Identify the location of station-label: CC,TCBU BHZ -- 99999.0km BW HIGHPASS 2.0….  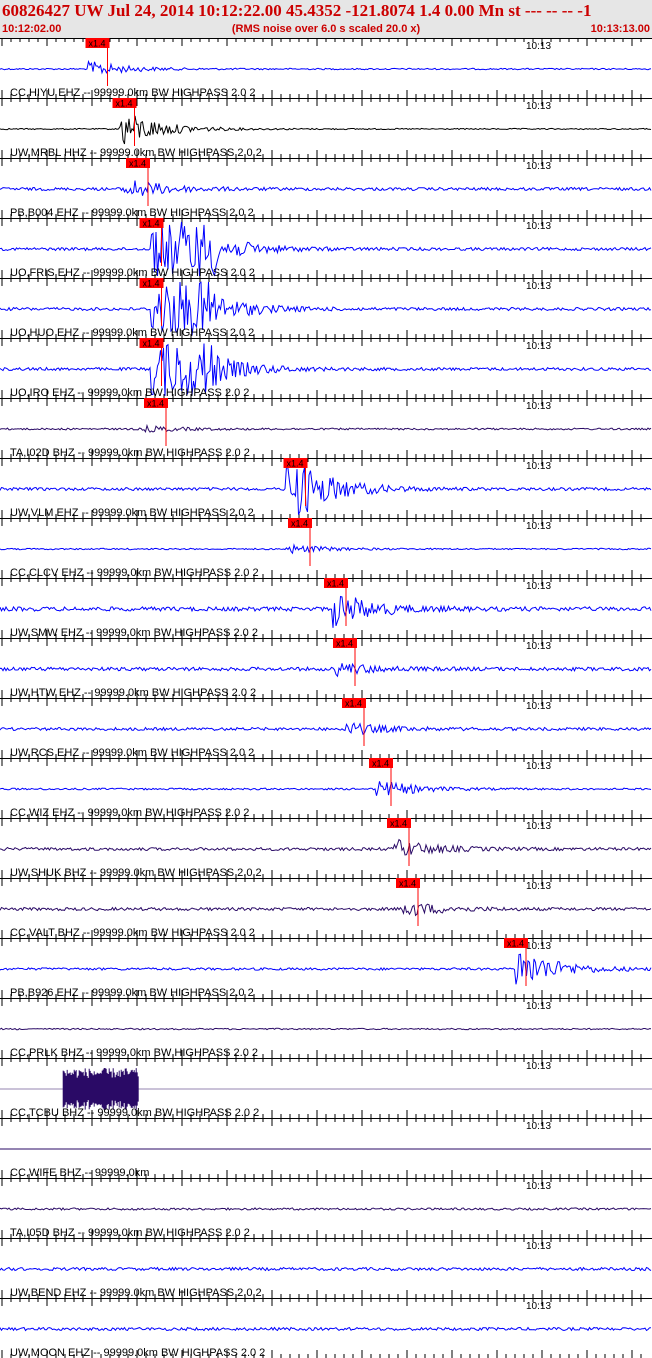
(134, 1113).